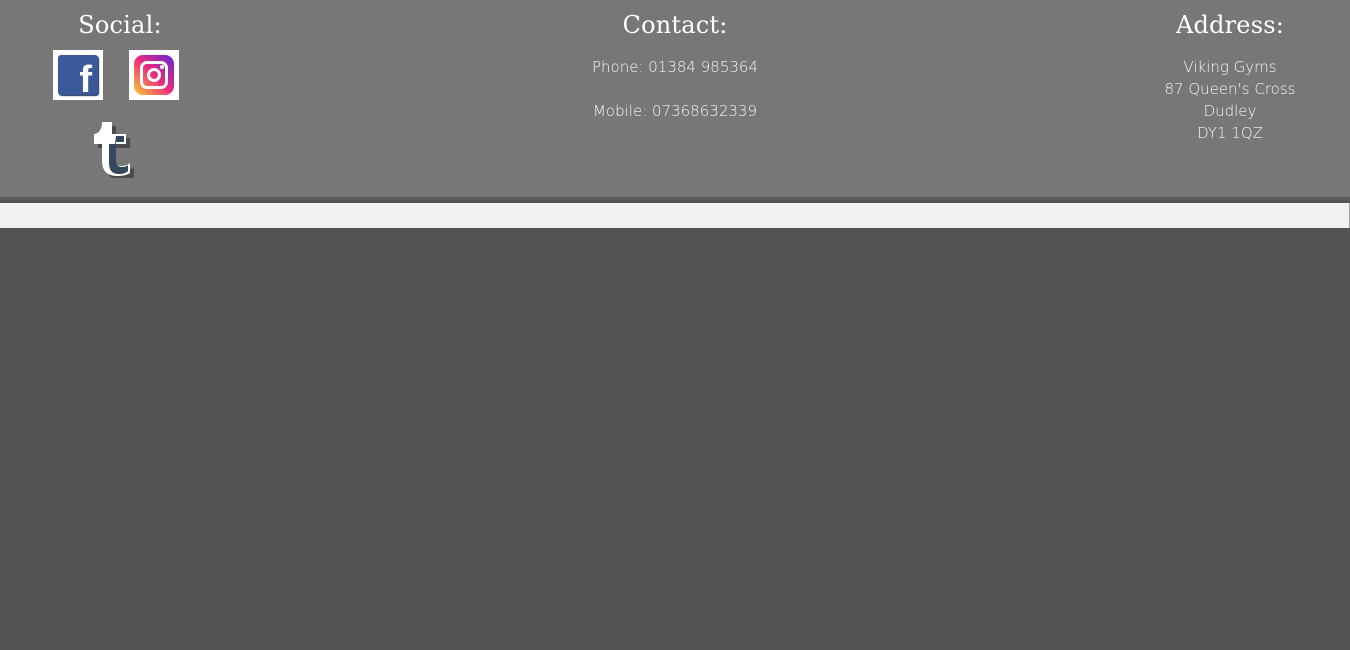  What do you see at coordinates (674, 111) in the screenshot?
I see `mobile-text: Mobile: 07368632339` at bounding box center [674, 111].